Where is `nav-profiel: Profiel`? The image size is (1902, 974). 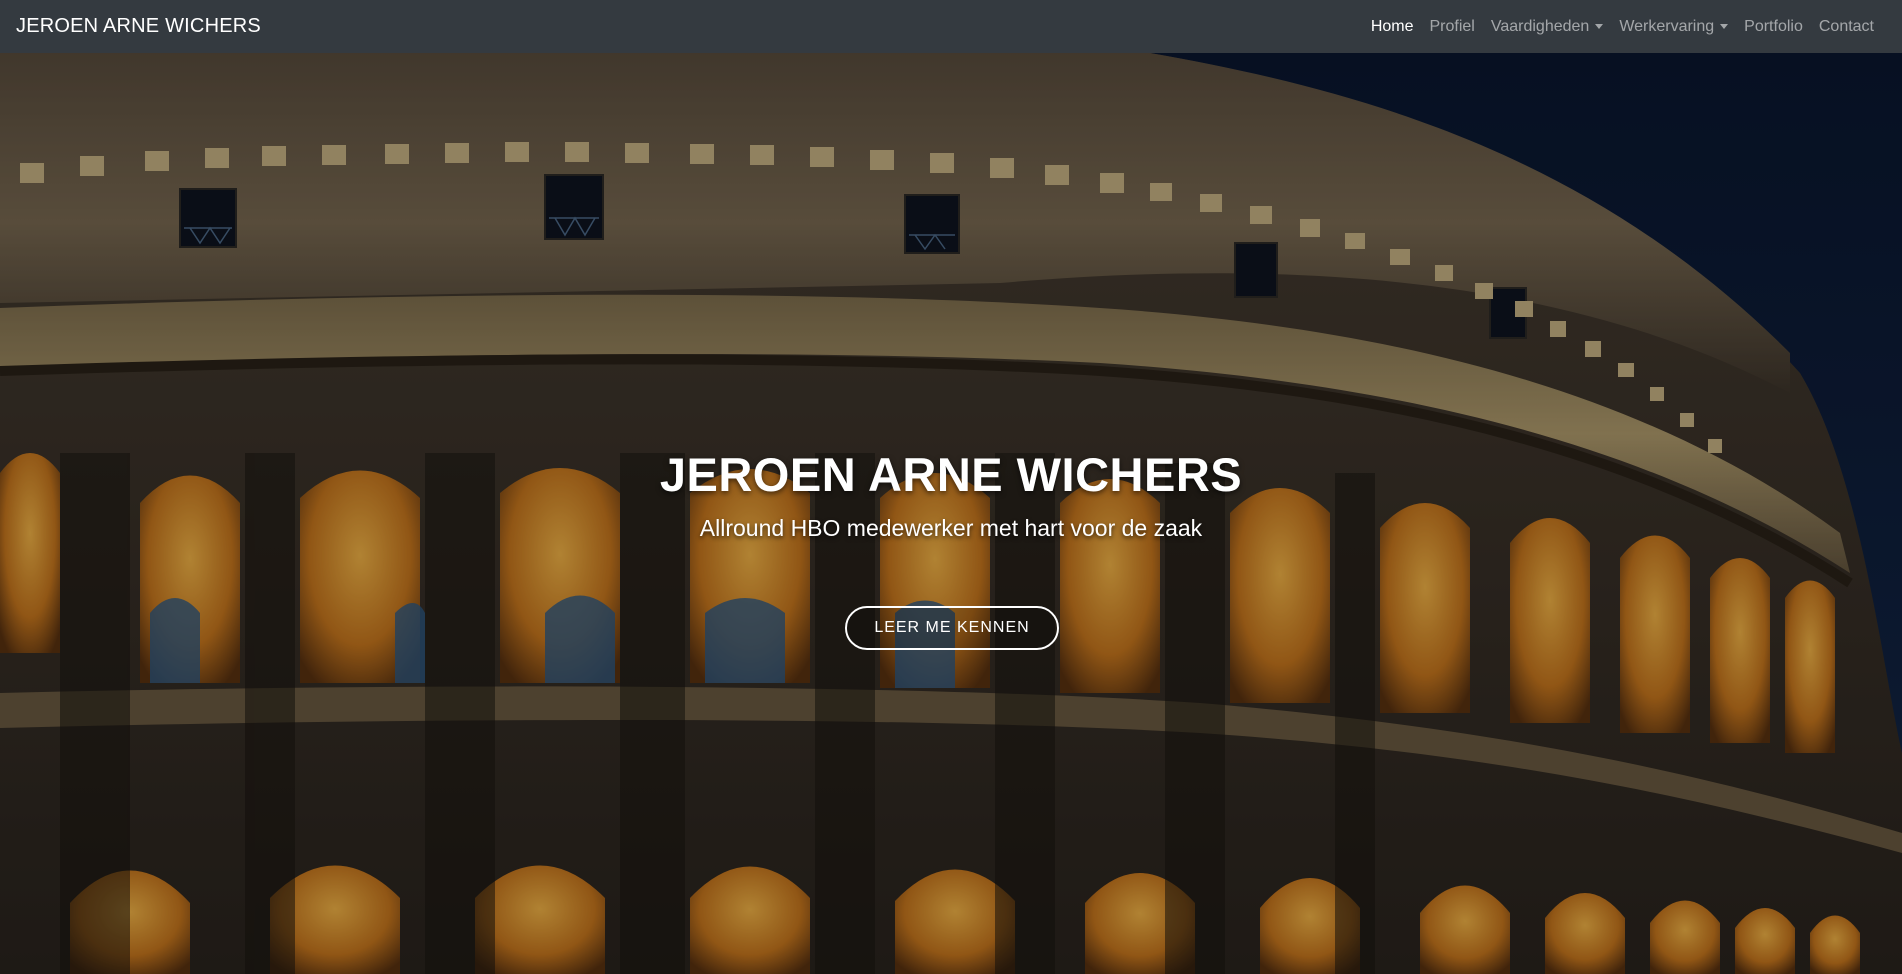
nav-profiel: Profiel is located at coordinates (1452, 27).